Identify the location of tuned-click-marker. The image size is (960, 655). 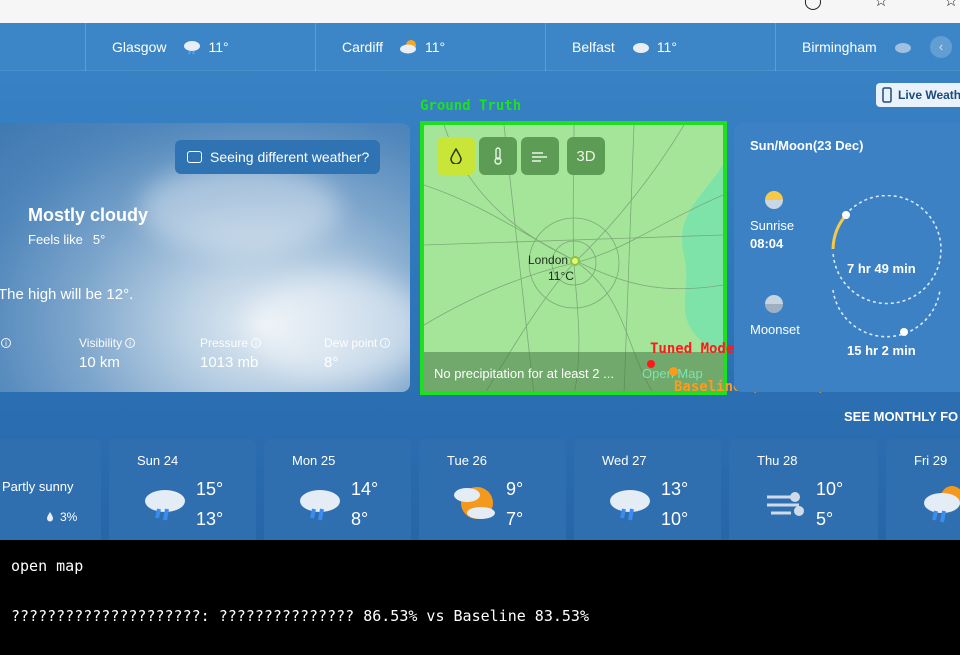
(651, 364).